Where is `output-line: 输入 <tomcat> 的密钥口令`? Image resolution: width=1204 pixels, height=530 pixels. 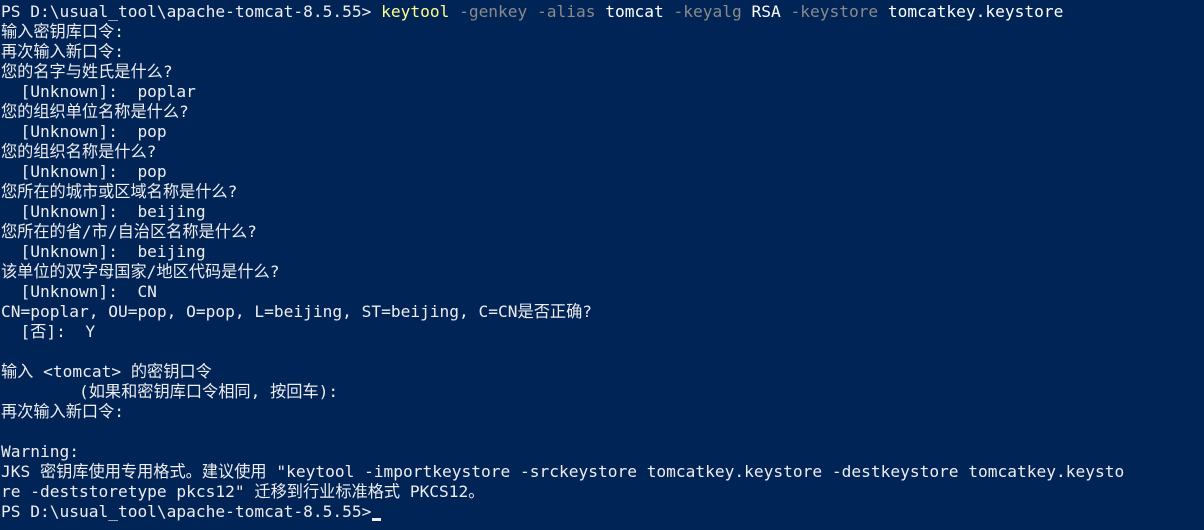
output-line: 输入 <tomcat> 的密钥口令 is located at coordinates (106, 371).